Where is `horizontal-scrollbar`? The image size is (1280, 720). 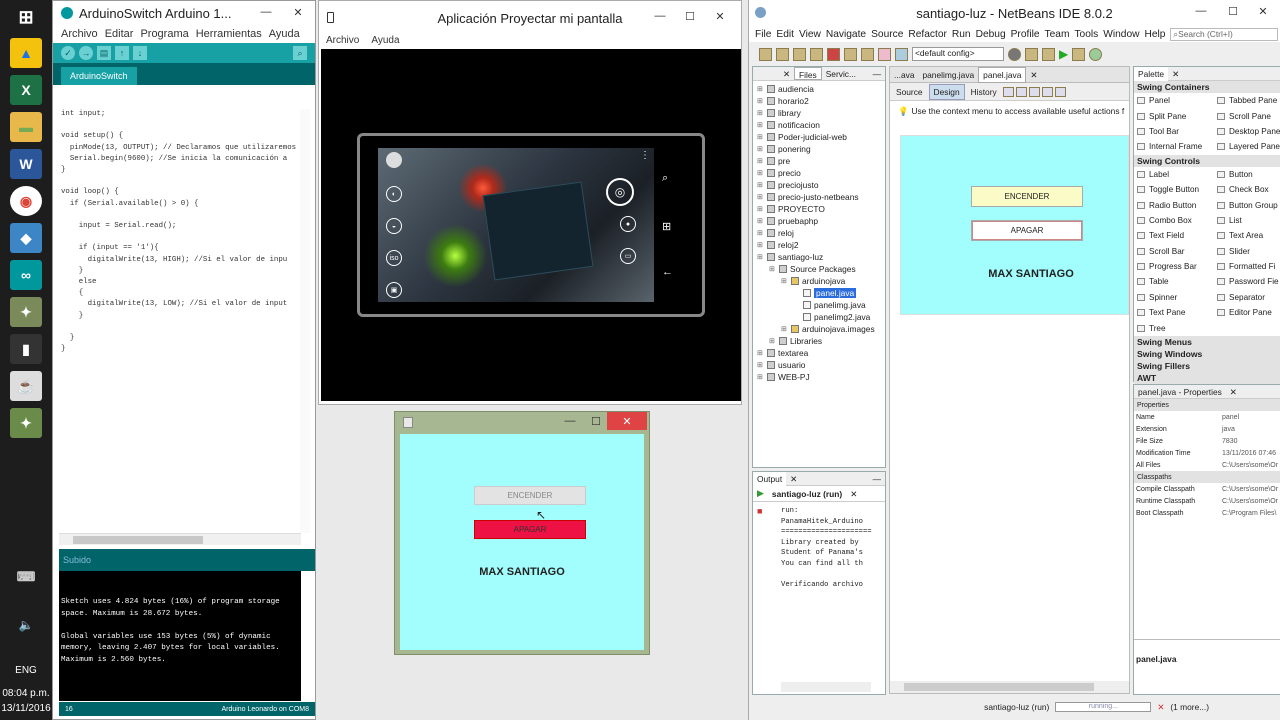
horizontal-scrollbar is located at coordinates (180, 539).